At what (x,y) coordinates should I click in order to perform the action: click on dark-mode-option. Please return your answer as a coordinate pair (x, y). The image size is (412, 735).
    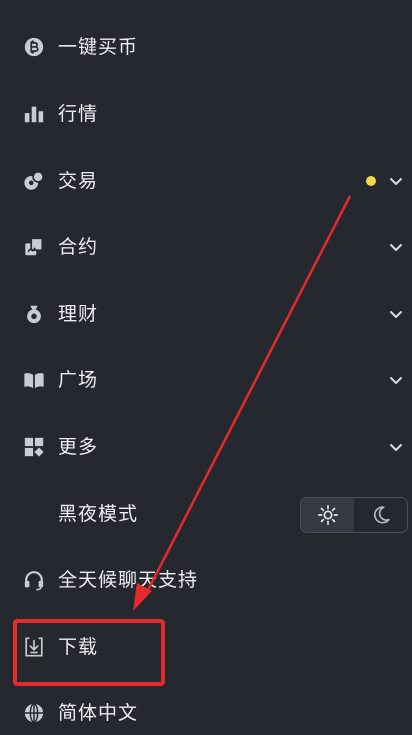
    Looking at the image, I should click on (380, 515).